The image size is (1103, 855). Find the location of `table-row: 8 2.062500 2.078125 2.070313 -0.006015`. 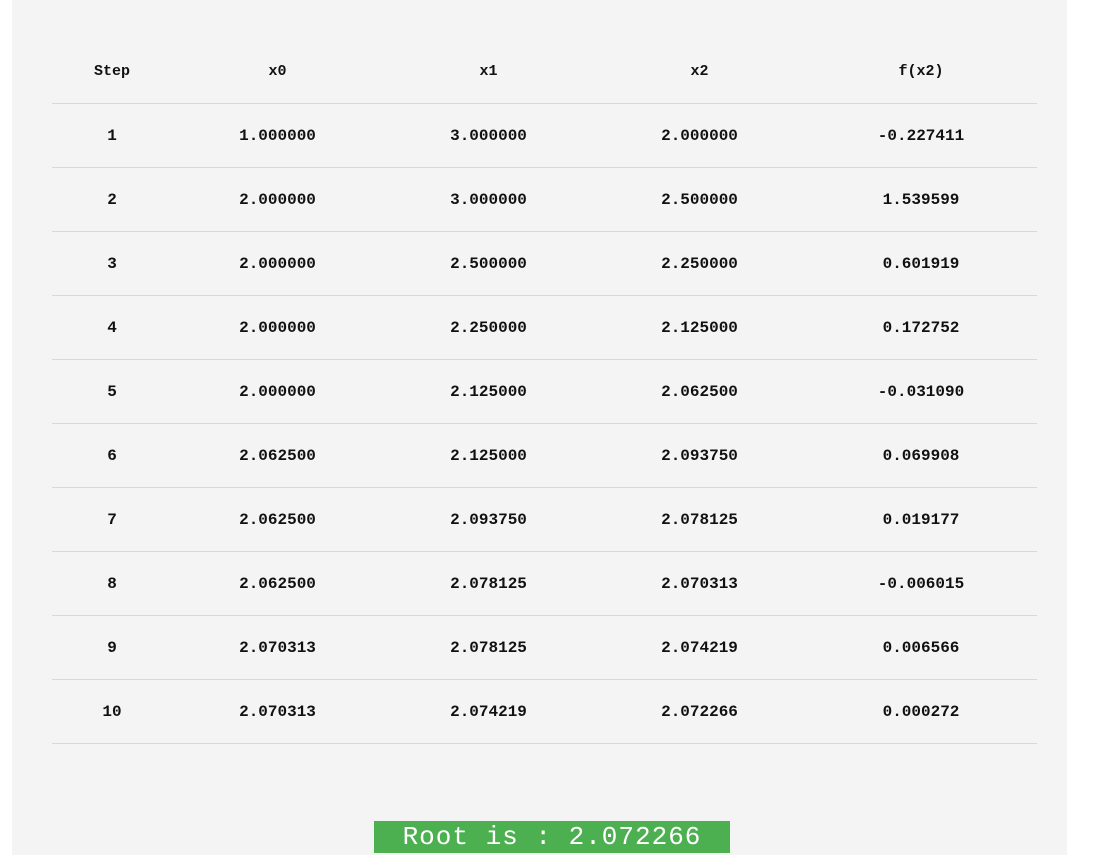

table-row: 8 2.062500 2.078125 2.070313 -0.006015 is located at coordinates (544, 583).